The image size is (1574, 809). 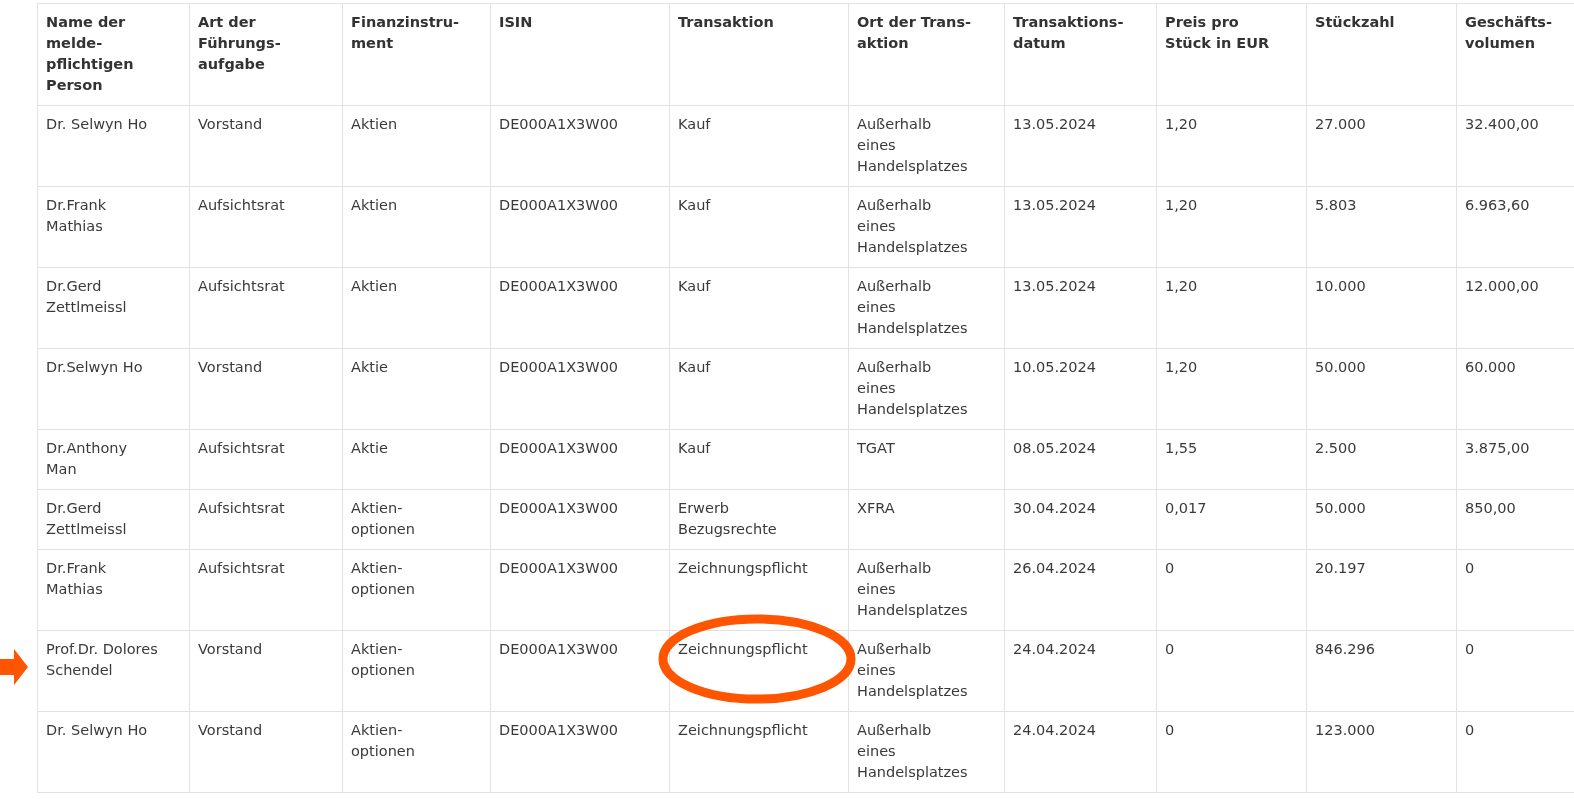 What do you see at coordinates (580, 54) in the screenshot?
I see `column-header: ISIN` at bounding box center [580, 54].